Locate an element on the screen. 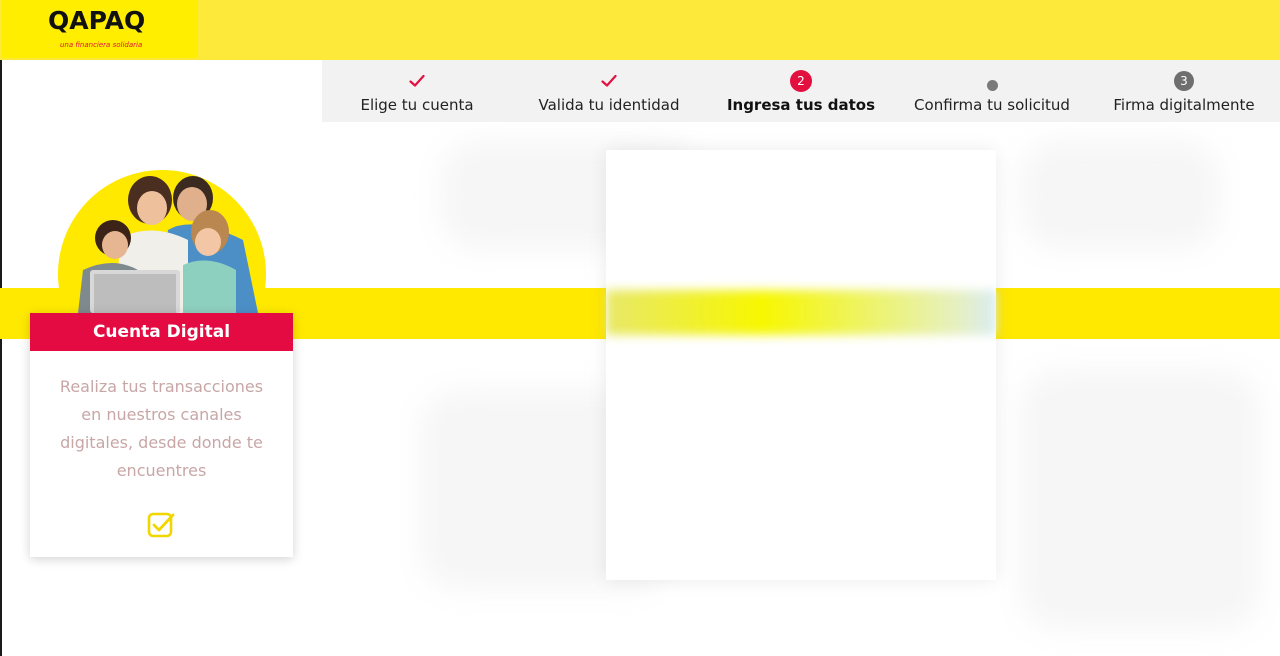  logo: QAPAQ una financiera solidaria is located at coordinates (100, 29).